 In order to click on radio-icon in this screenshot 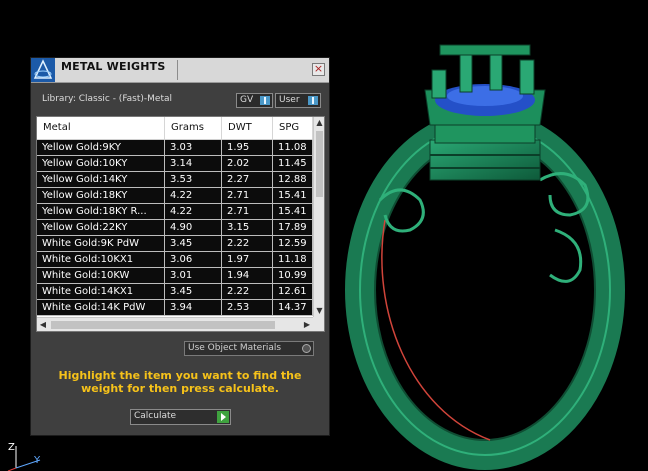, I will do `click(306, 348)`.